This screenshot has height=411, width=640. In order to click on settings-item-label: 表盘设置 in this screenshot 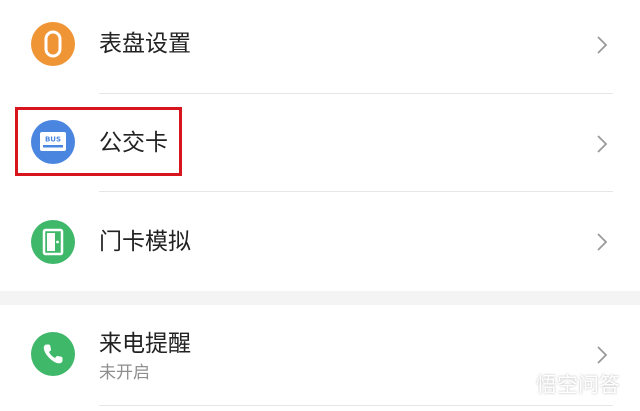, I will do `click(145, 44)`.